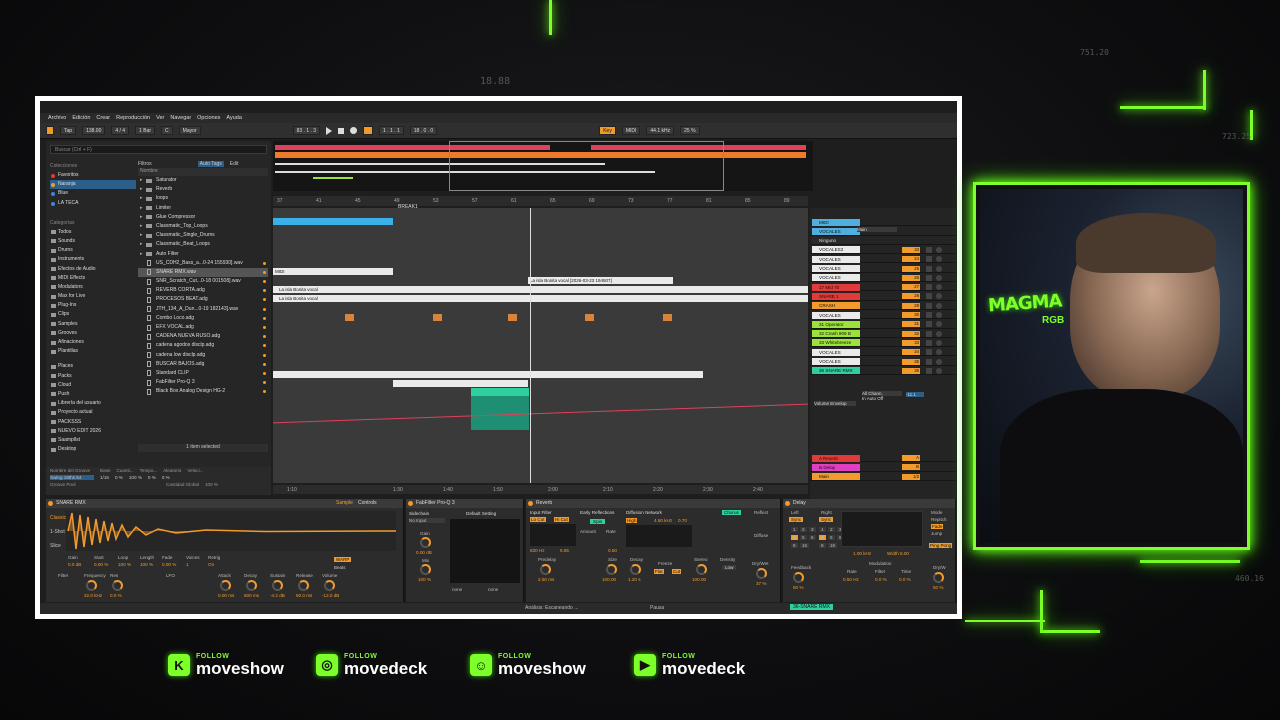  What do you see at coordinates (427, 520) in the screenshot?
I see `sidechain-input: No Input` at bounding box center [427, 520].